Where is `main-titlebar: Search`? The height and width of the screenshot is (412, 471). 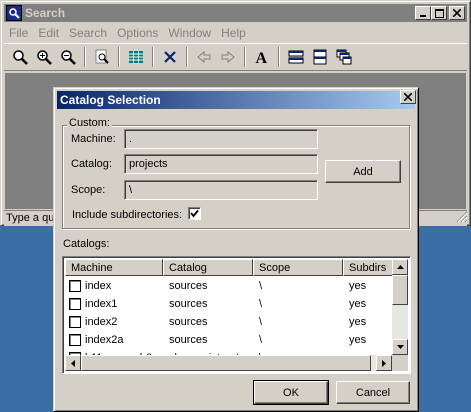
main-titlebar: Search is located at coordinates (235, 13).